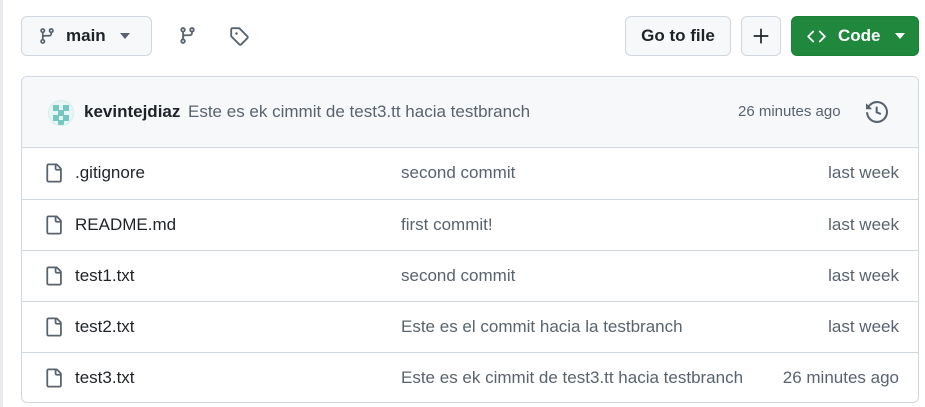  I want to click on window-edge, so click(1, 203).